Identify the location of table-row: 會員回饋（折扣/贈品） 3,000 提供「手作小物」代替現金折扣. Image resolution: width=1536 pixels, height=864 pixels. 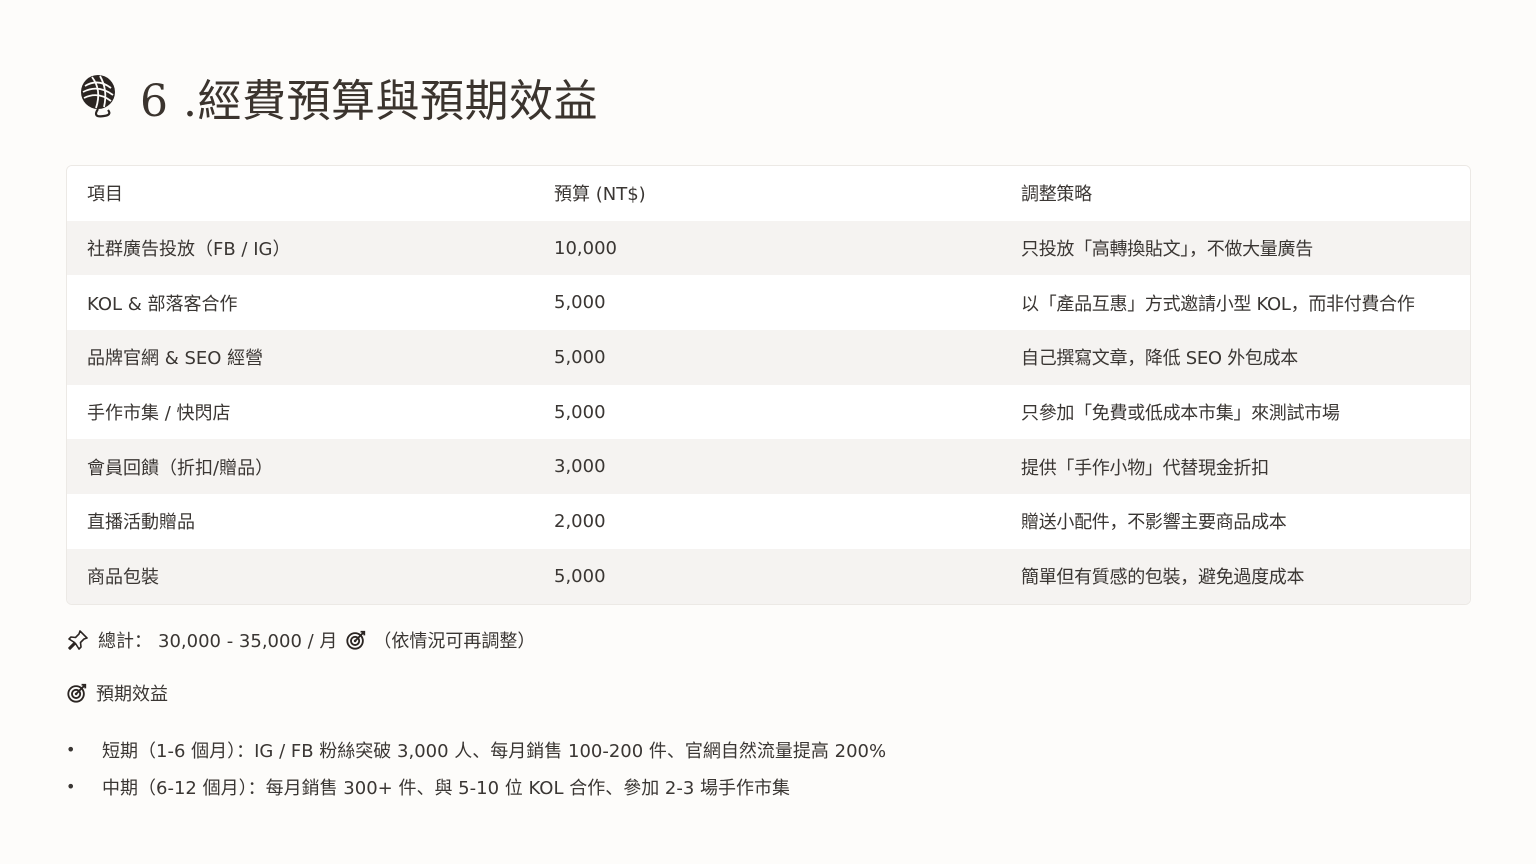
(768, 467).